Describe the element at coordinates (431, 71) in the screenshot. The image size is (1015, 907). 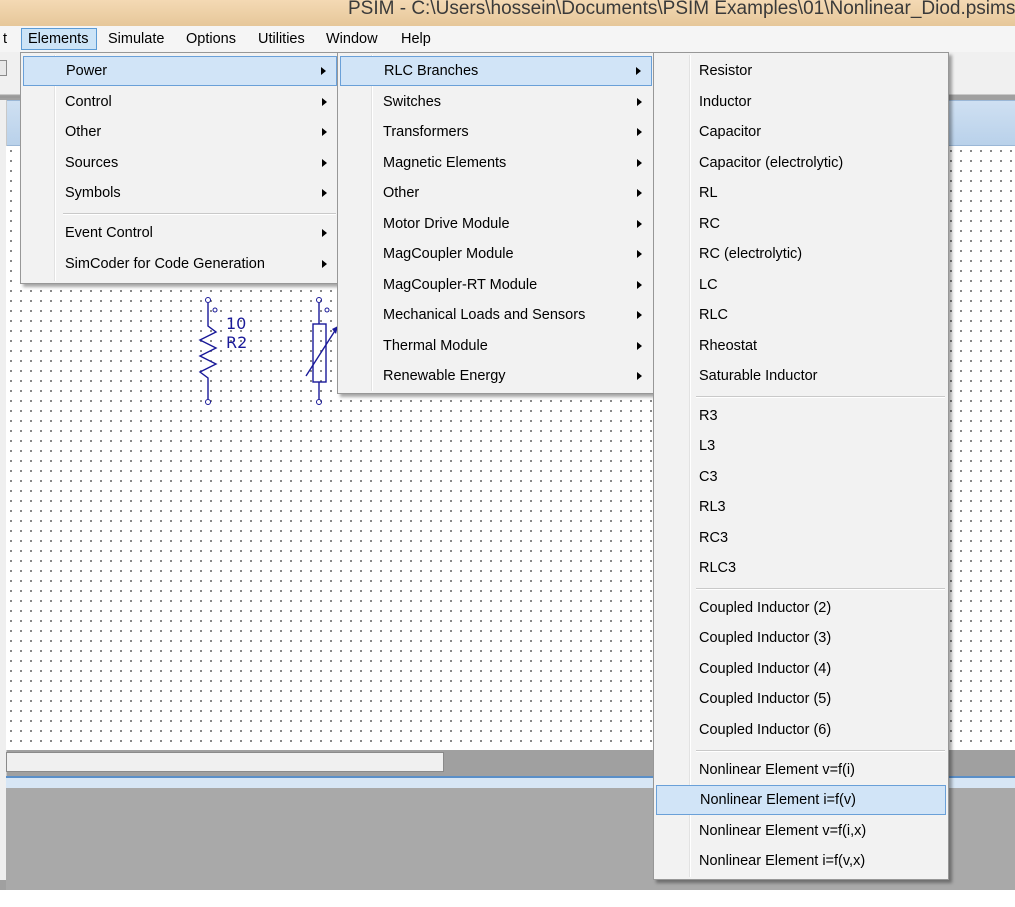
I see `menu-item-label: RLC Branches` at that location.